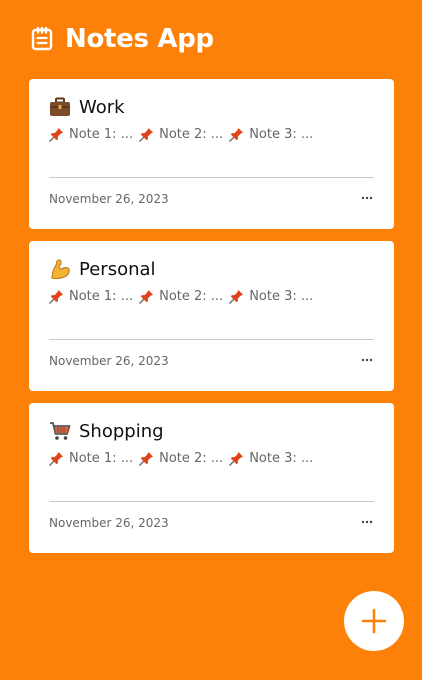 This screenshot has height=680, width=422. I want to click on add-note-button, so click(374, 621).